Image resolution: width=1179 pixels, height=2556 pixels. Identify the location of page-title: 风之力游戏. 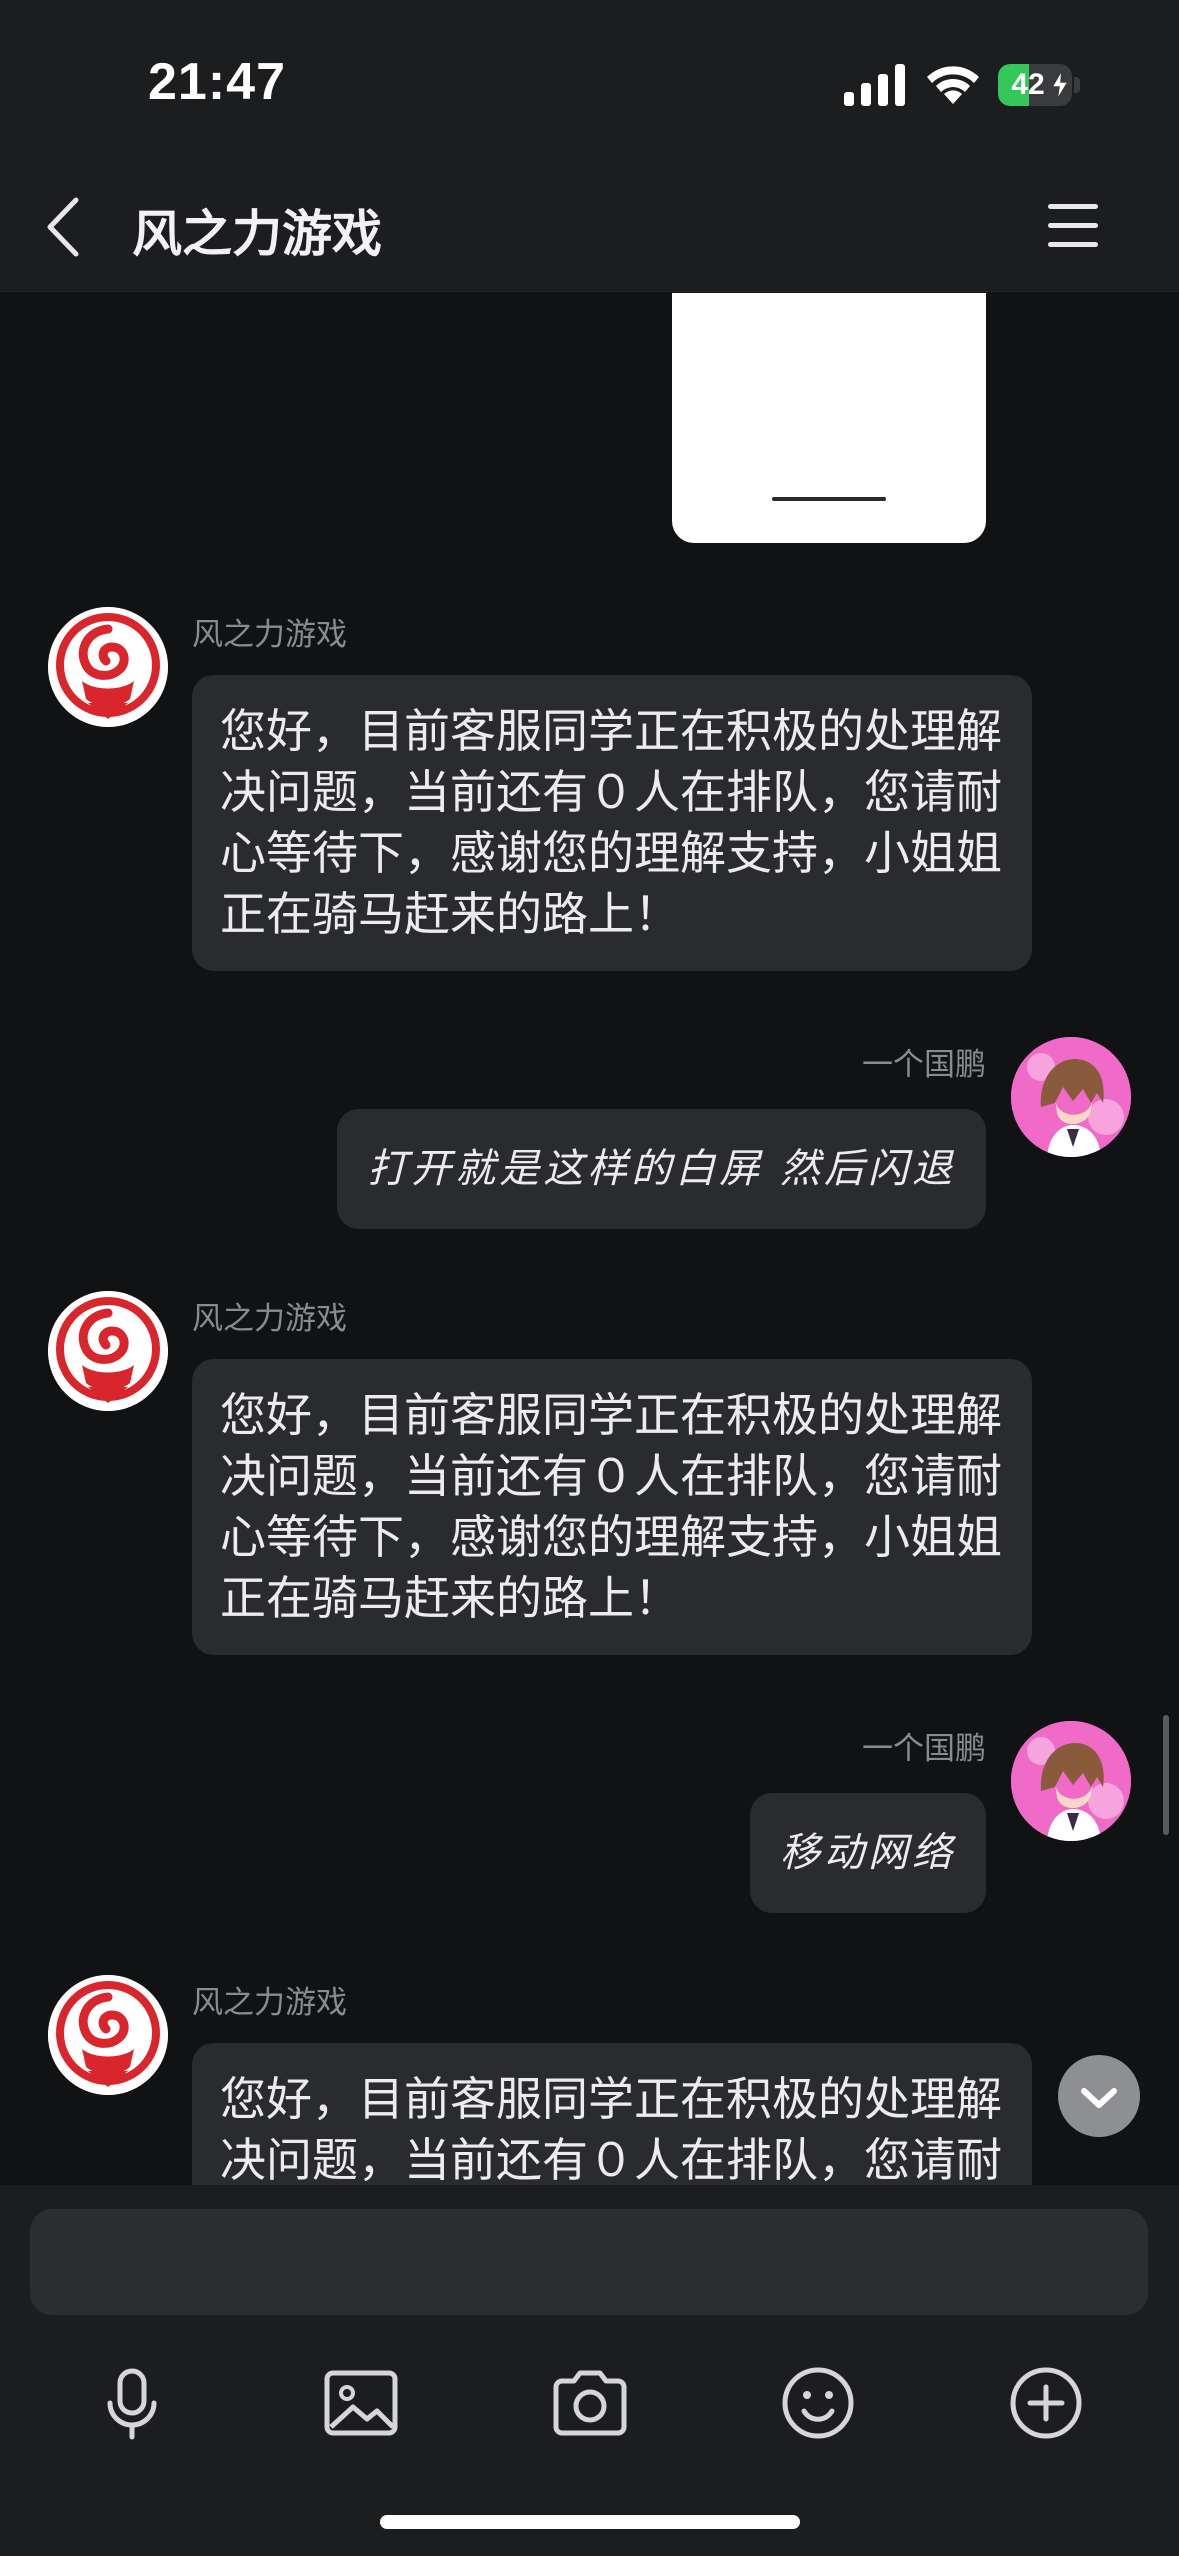
(257, 234).